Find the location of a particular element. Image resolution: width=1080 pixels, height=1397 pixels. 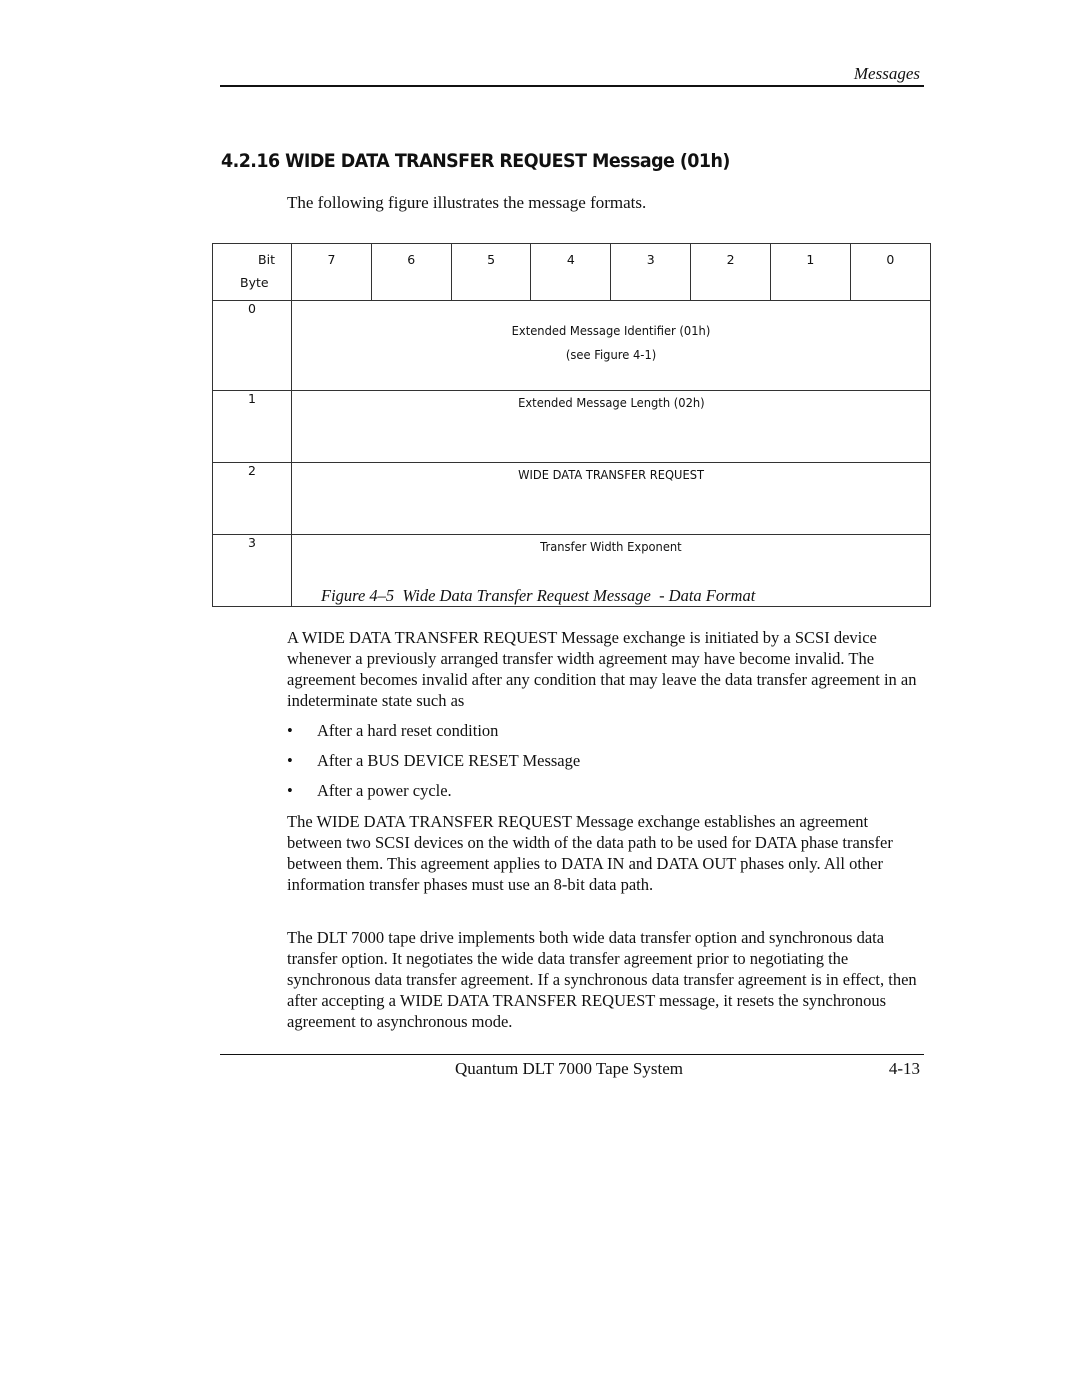

list-item-text: After a power cycle. is located at coordinates (384, 790).